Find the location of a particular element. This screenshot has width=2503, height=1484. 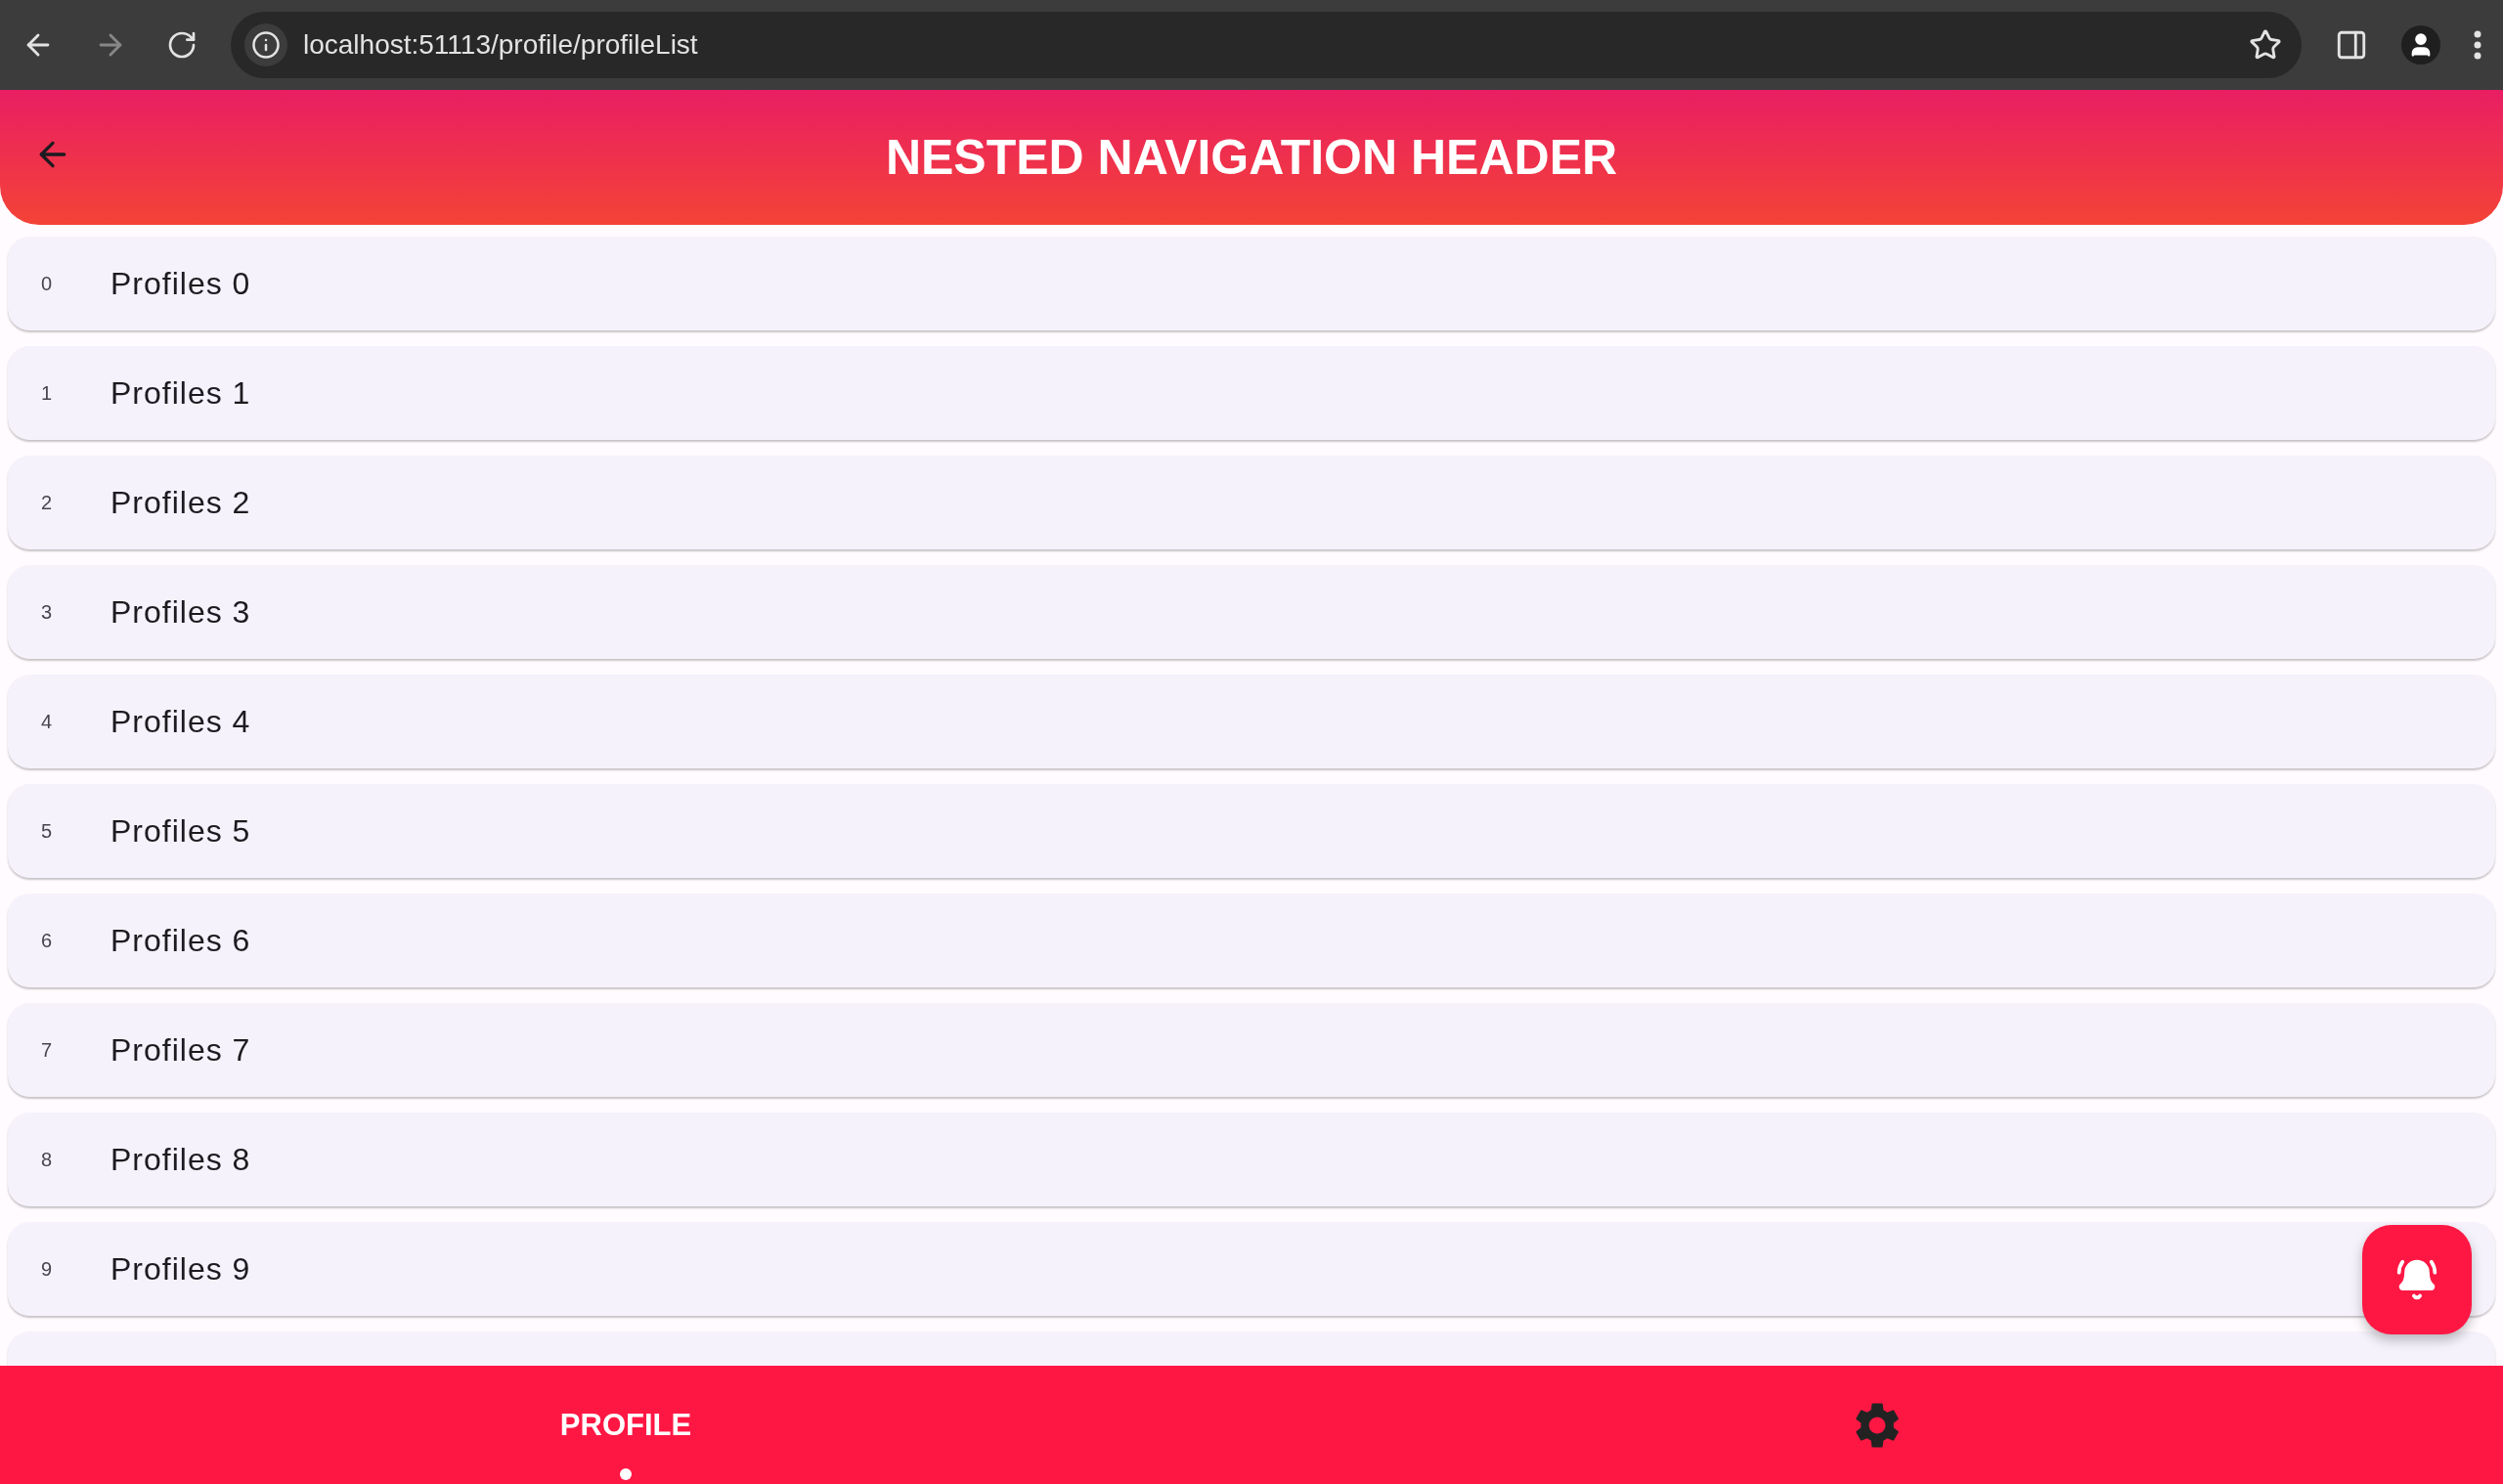

row-index: 5 is located at coordinates (47, 831).